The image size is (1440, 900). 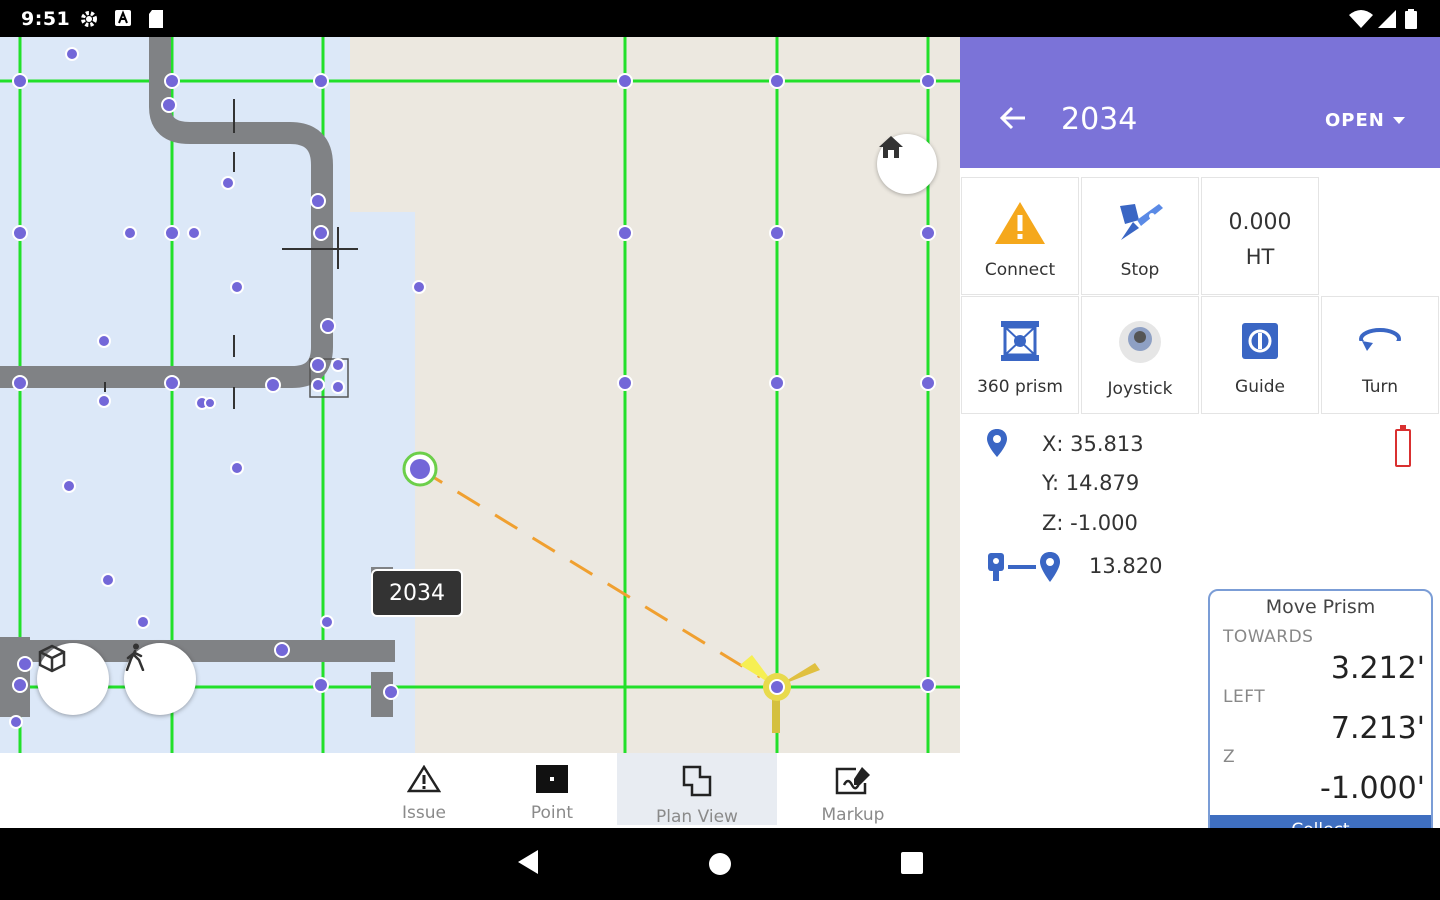 What do you see at coordinates (1229, 757) in the screenshot?
I see `z-label: Z` at bounding box center [1229, 757].